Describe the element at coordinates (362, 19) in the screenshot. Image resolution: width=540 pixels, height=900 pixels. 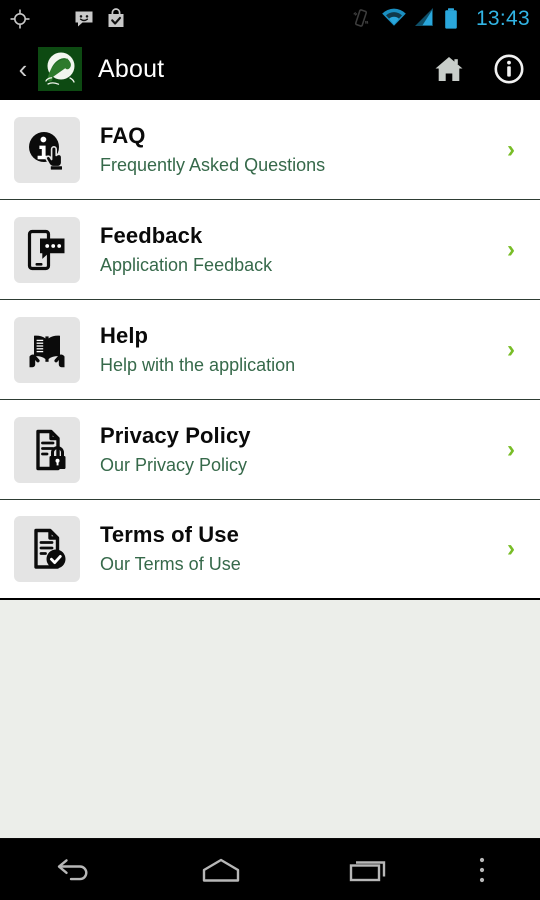
I see `vibrate-icon` at that location.